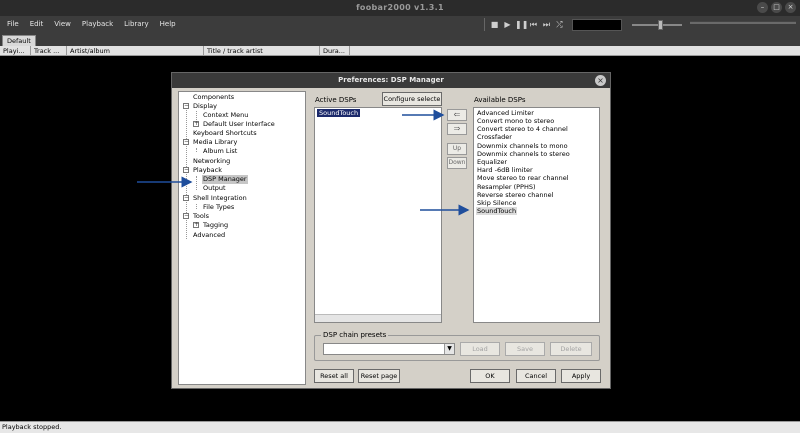 This screenshot has height=433, width=800. I want to click on annotation-arrows, so click(303, 162).